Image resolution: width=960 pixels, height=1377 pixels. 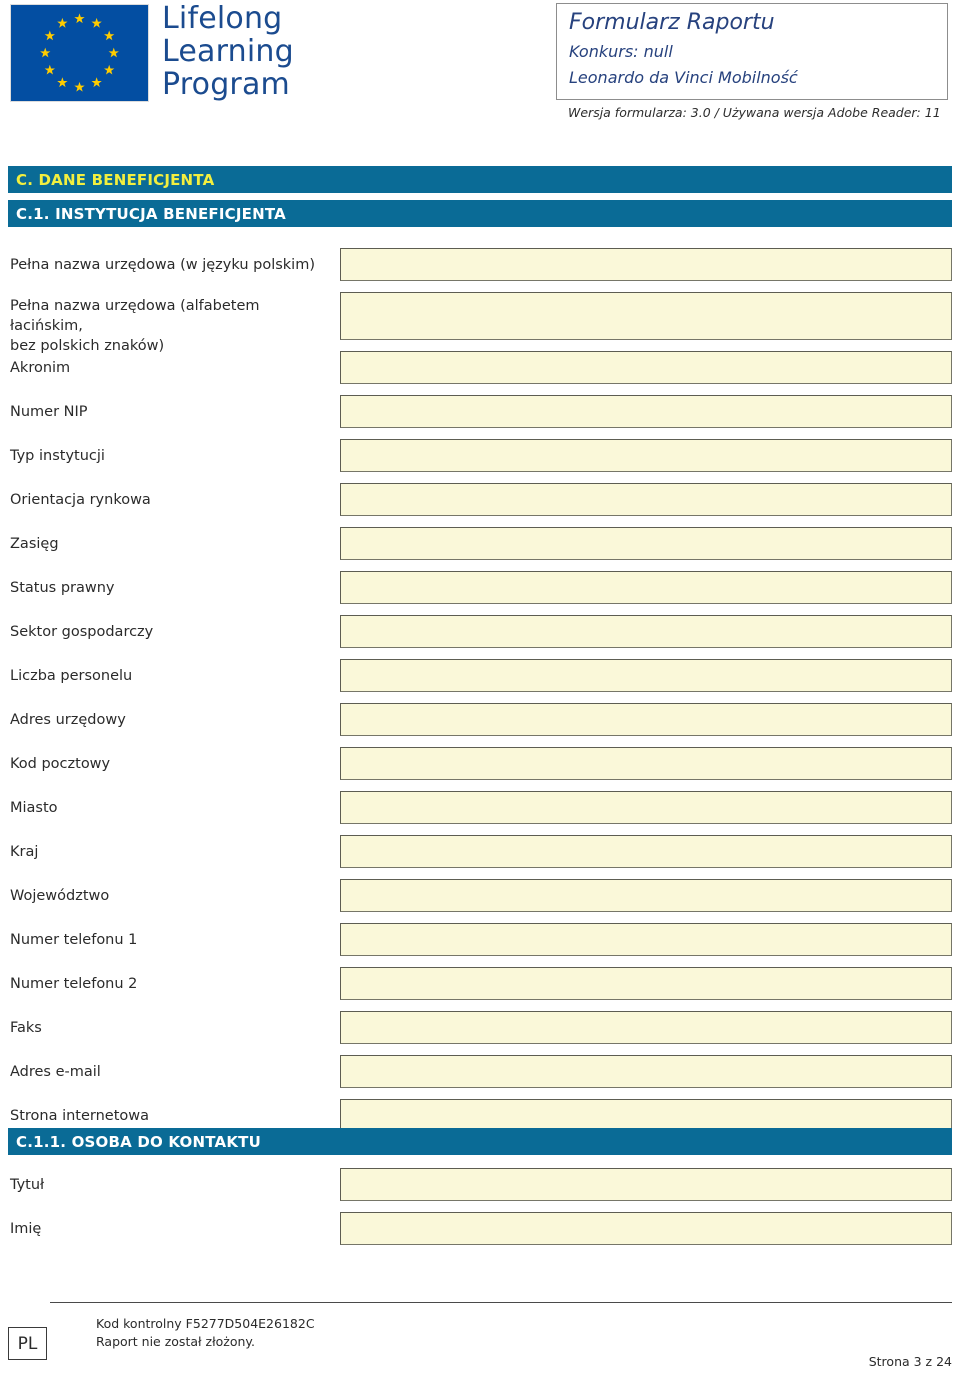 What do you see at coordinates (60, 895) in the screenshot?
I see `field-label: Województwo` at bounding box center [60, 895].